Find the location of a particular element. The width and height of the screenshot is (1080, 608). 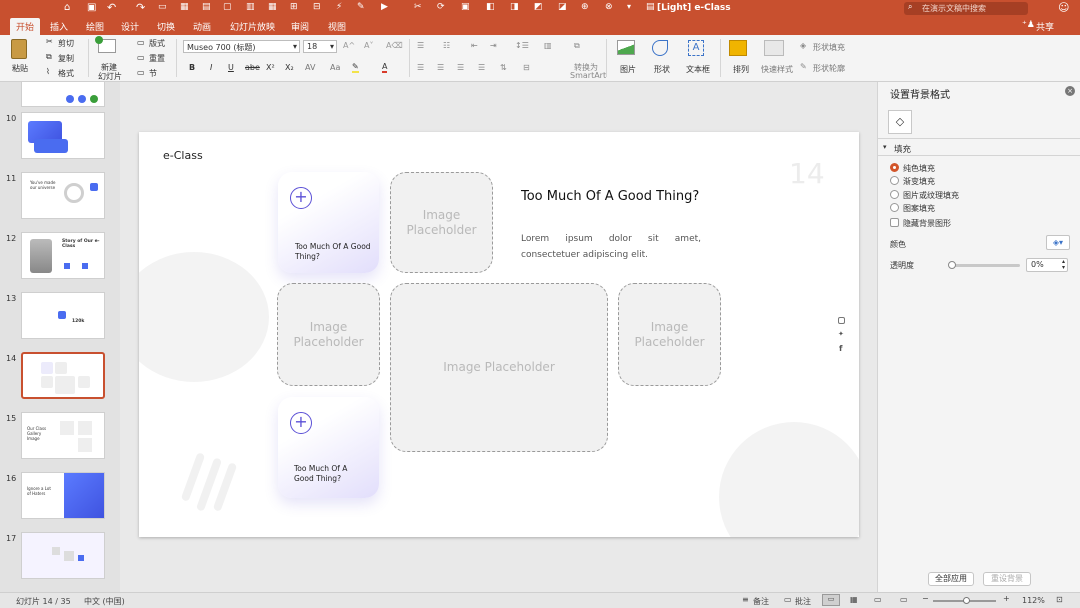

line-spacing-icon: ↕☰ is located at coordinates (522, 45).